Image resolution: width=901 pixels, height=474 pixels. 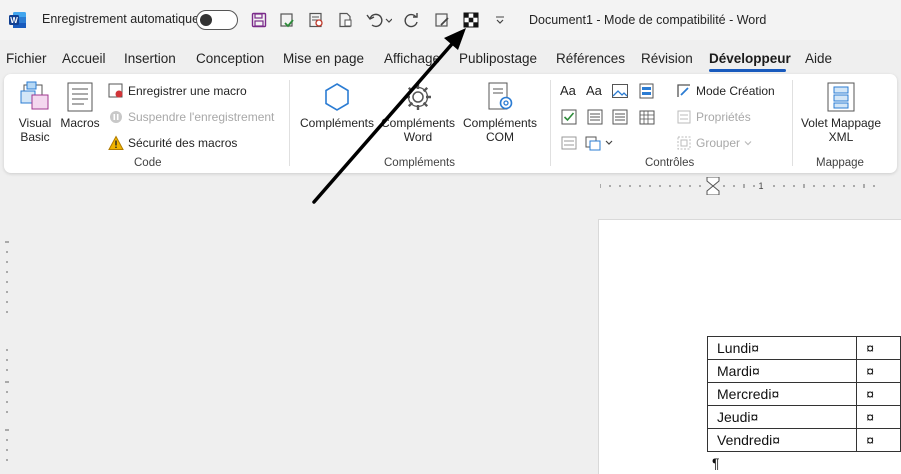 What do you see at coordinates (714, 143) in the screenshot?
I see `group-button: Grouper` at bounding box center [714, 143].